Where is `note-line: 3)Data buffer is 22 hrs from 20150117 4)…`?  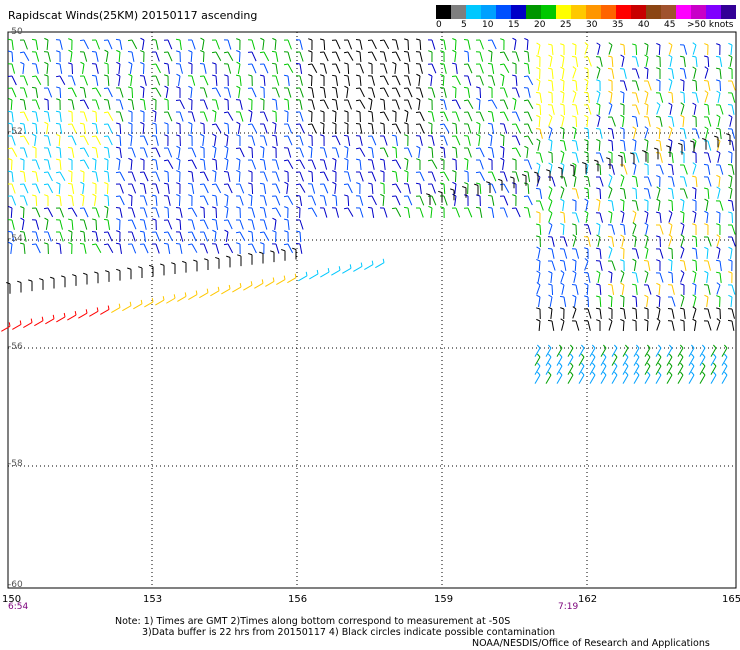 note-line: 3)Data buffer is 22 hrs from 20150117 4)… is located at coordinates (349, 632).